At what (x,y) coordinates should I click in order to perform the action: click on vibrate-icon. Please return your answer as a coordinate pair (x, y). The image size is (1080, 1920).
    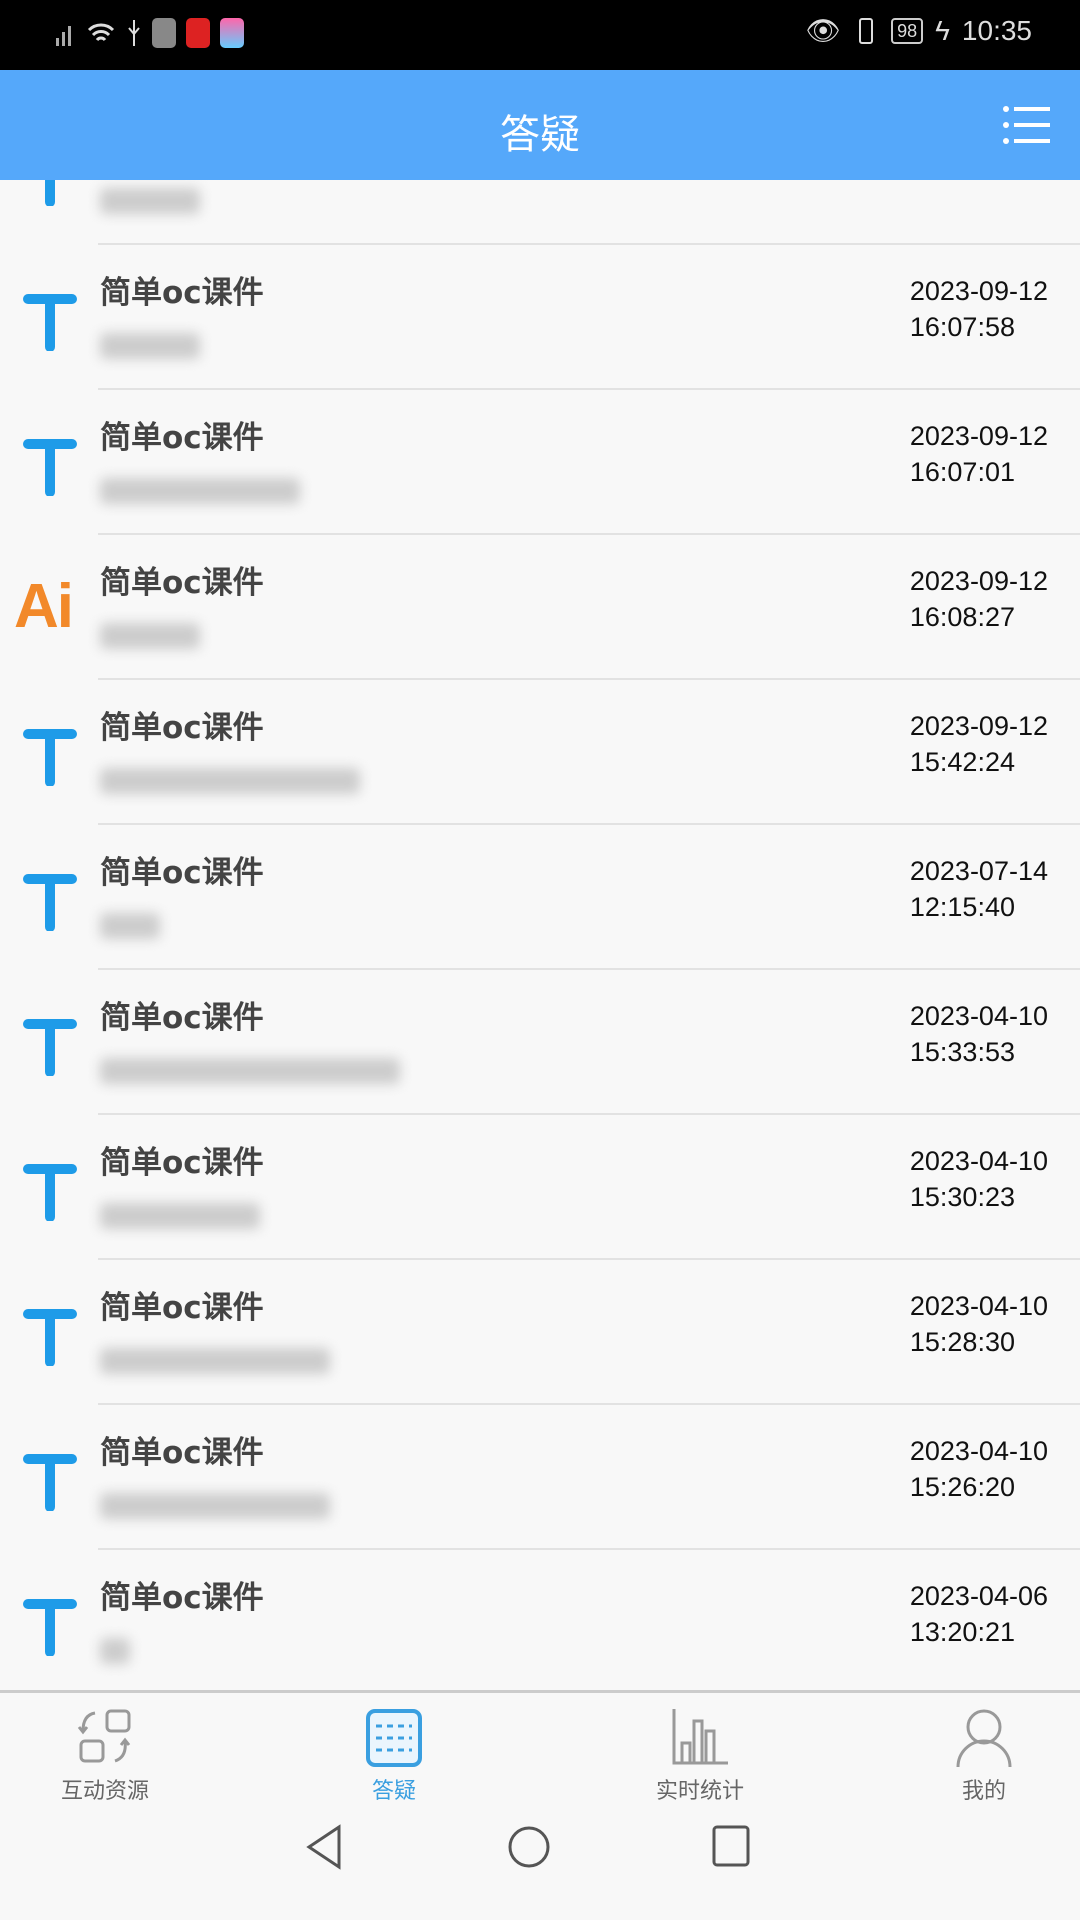
    Looking at the image, I should click on (866, 30).